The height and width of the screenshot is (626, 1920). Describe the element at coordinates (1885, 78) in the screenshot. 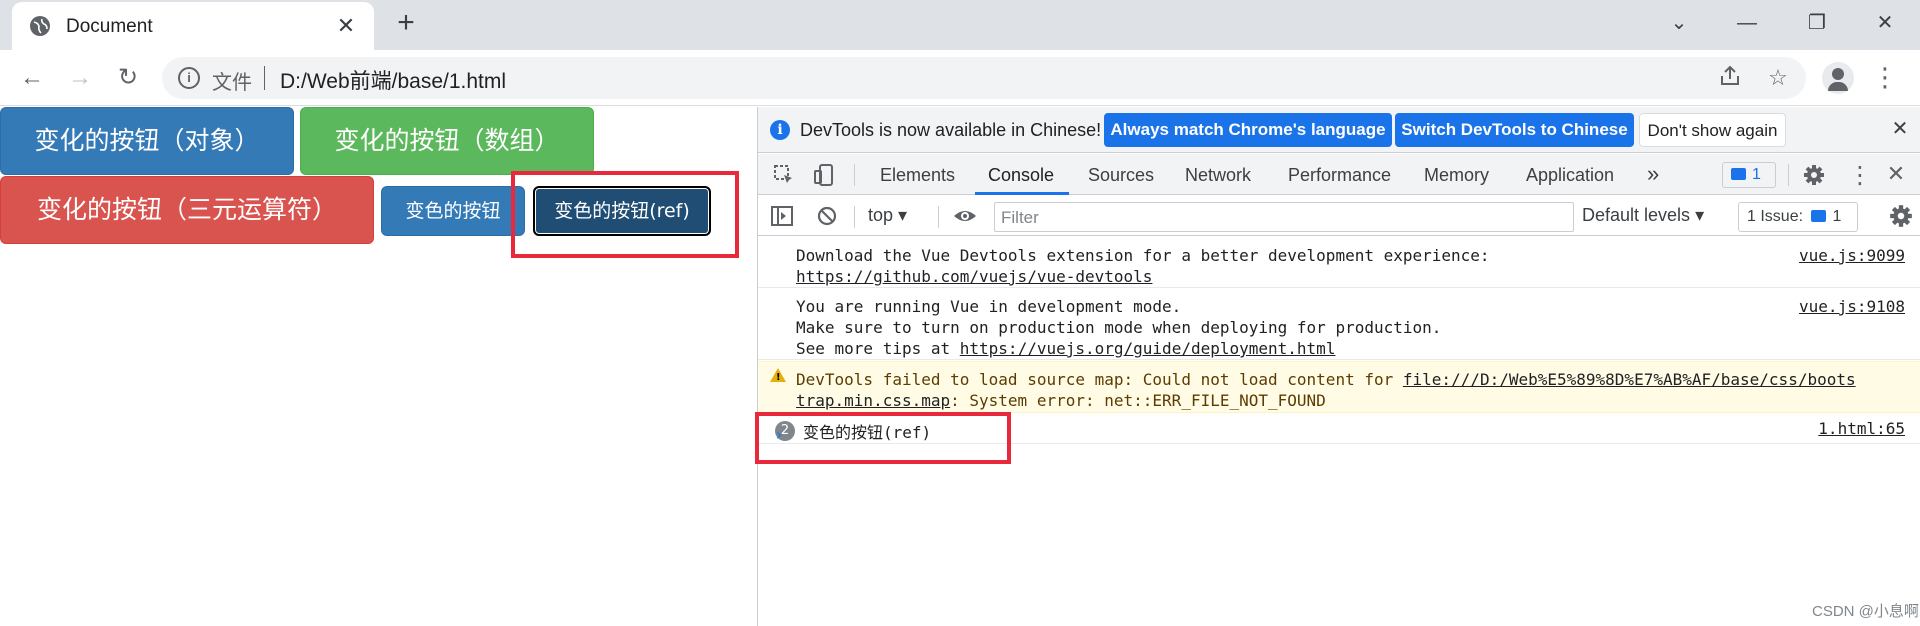

I see `browser-menu-icon: ⋮` at that location.